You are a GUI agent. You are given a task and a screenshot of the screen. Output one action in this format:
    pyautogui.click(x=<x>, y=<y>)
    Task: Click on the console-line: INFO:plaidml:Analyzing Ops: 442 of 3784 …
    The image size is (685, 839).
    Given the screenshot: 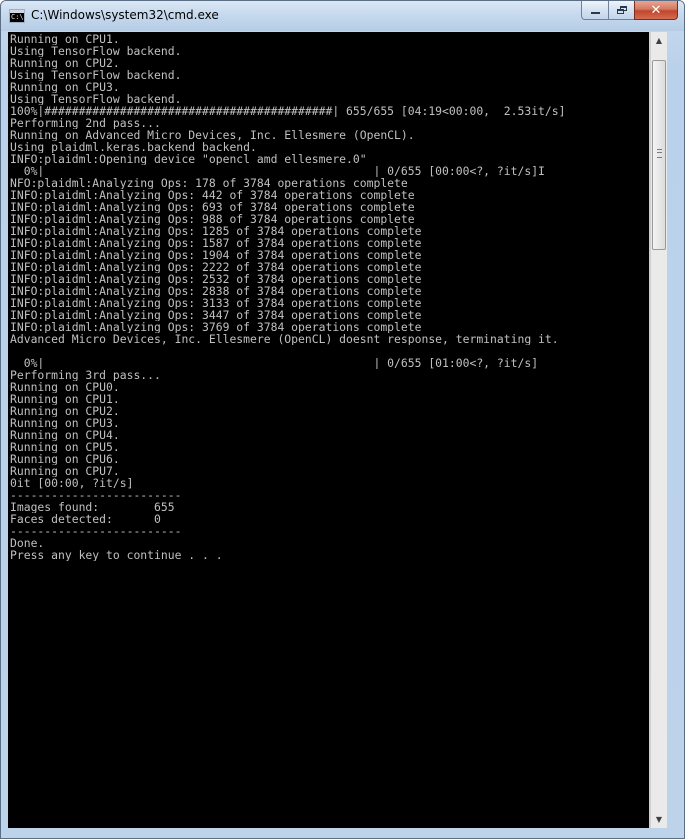 What is the action you would take?
    pyautogui.click(x=212, y=195)
    